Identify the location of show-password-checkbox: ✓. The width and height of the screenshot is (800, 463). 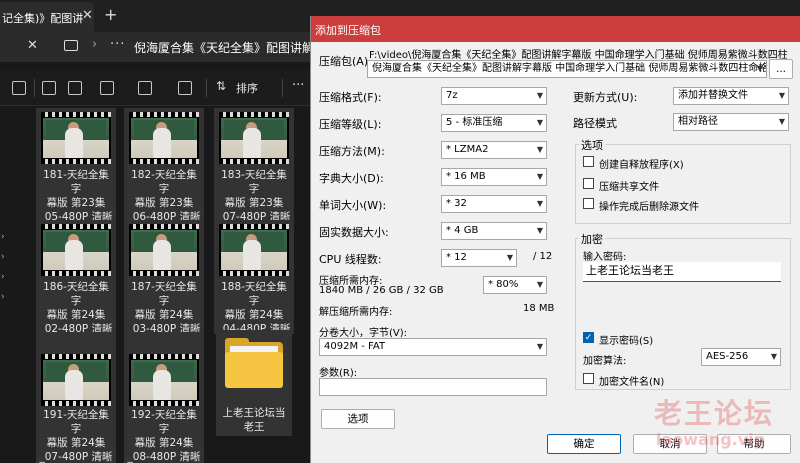
(588, 337).